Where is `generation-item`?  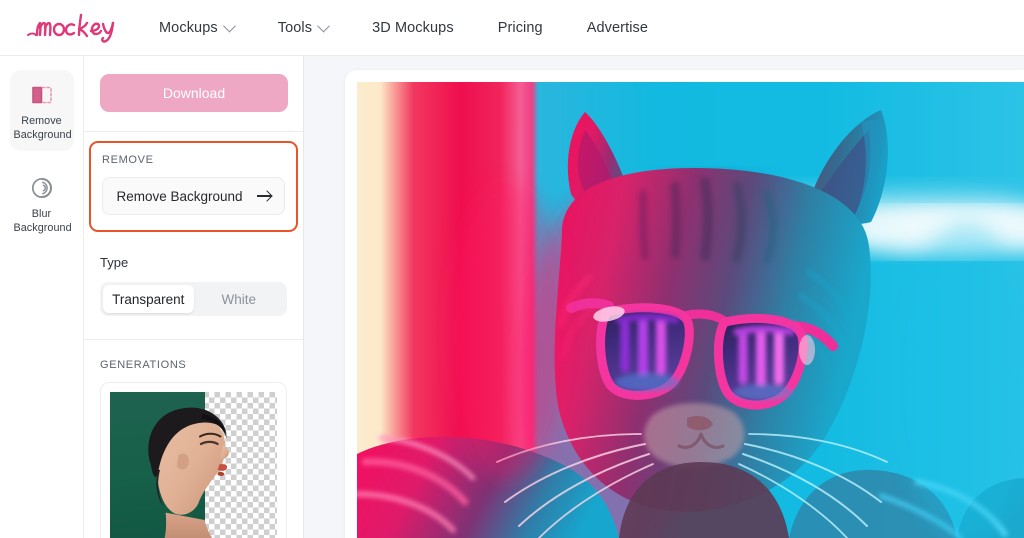
generation-item is located at coordinates (193, 460).